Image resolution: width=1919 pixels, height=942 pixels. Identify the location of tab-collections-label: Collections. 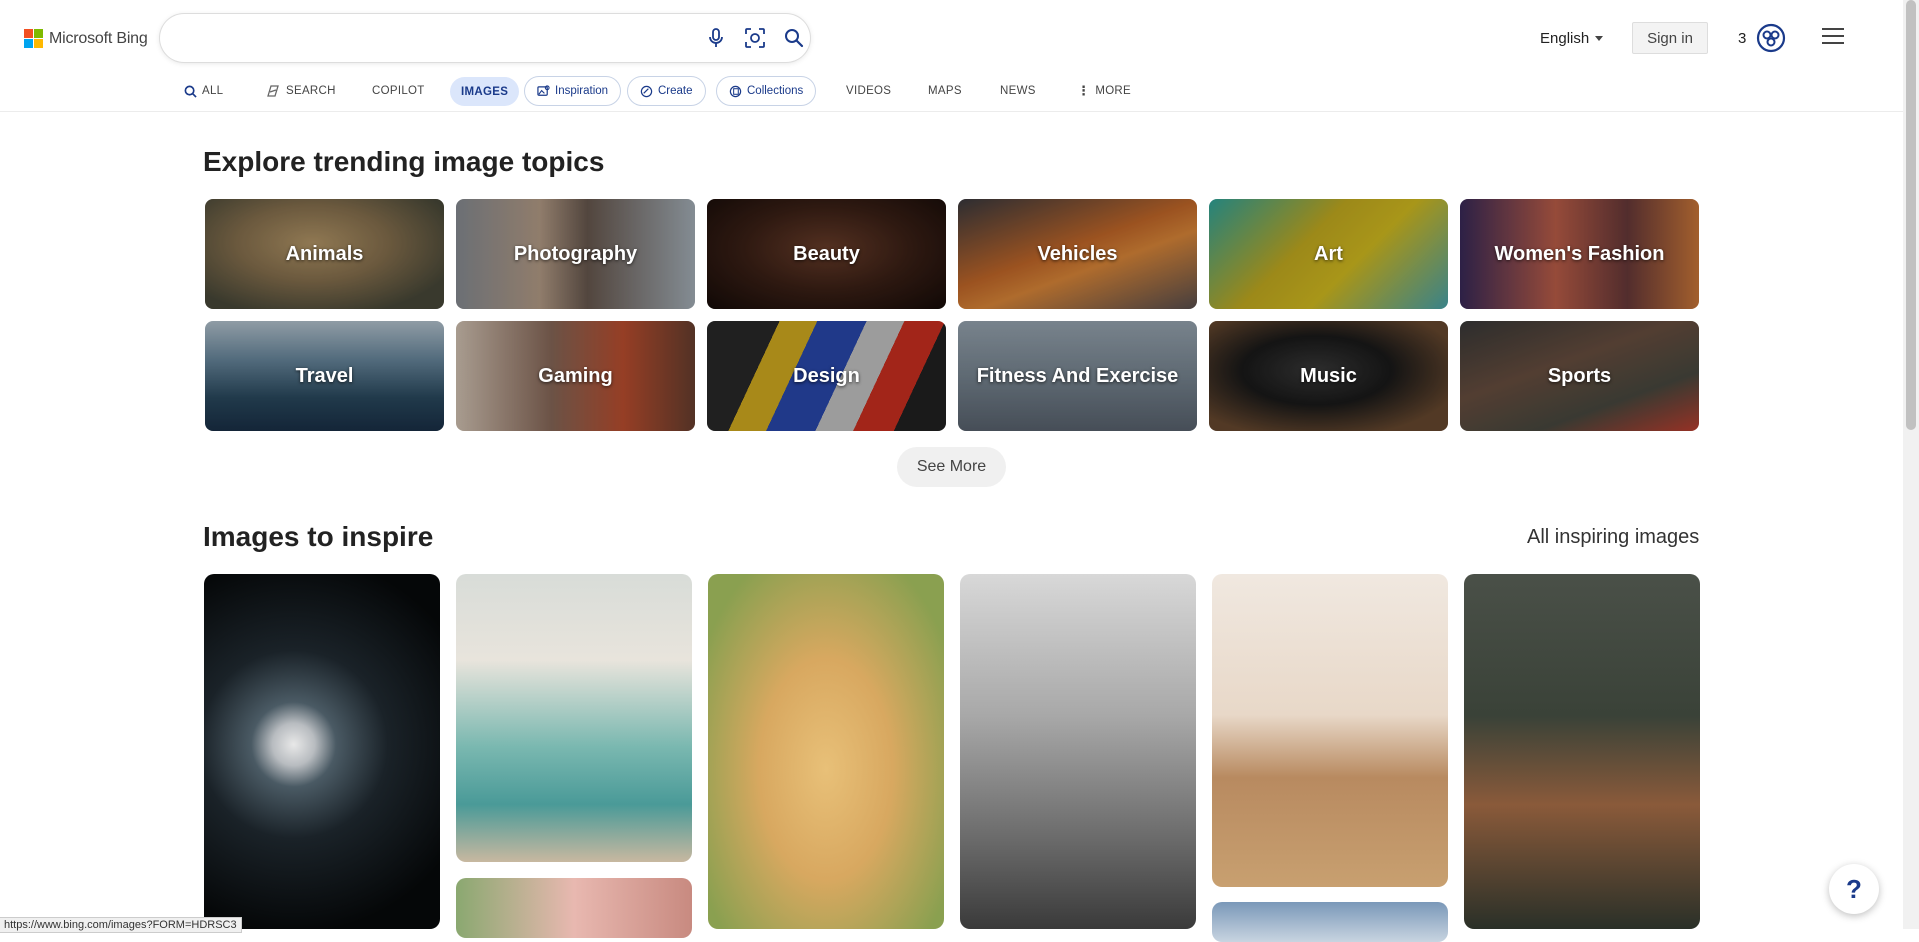
(775, 91).